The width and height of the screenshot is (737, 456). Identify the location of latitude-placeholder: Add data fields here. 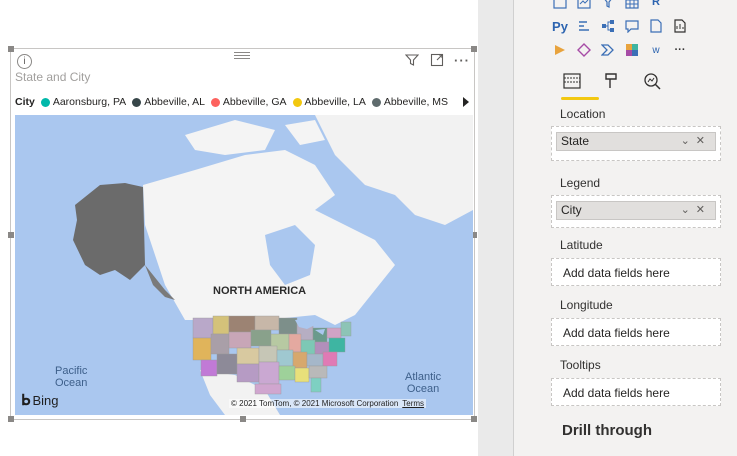
(616, 273).